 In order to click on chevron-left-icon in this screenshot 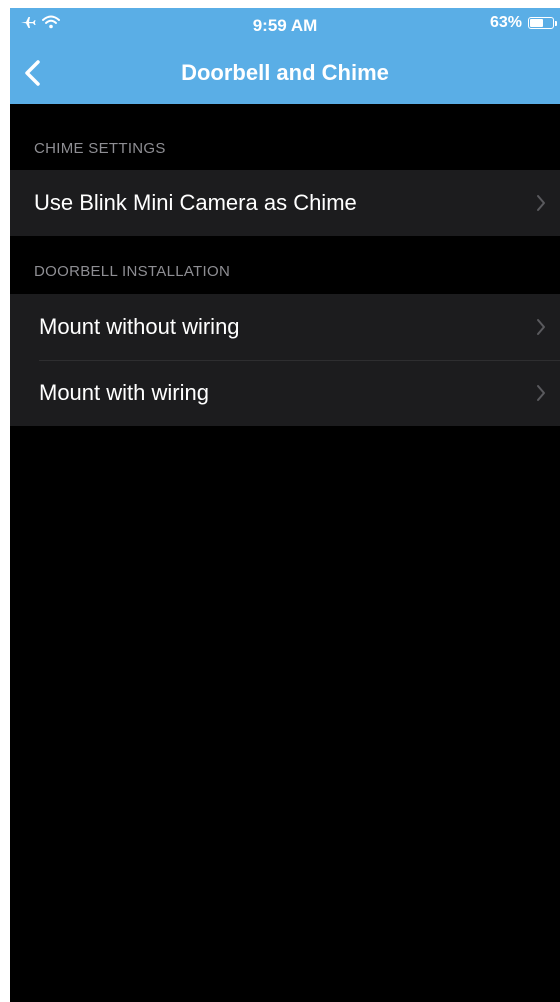, I will do `click(32, 73)`.